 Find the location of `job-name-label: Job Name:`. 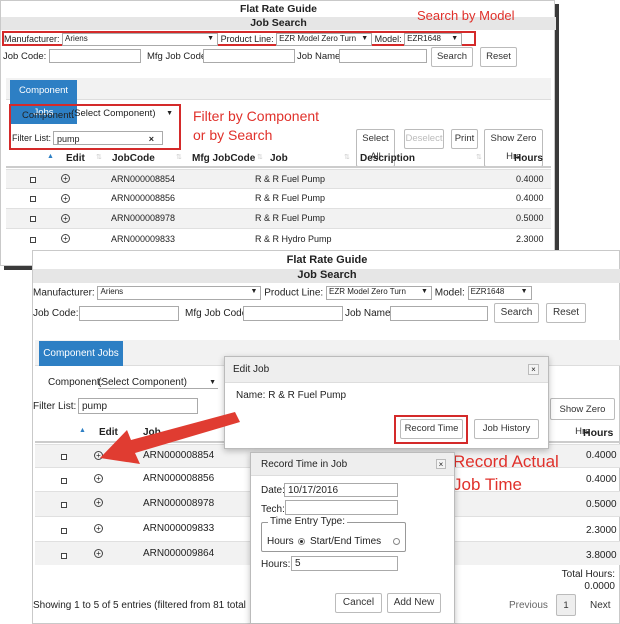

job-name-label: Job Name: is located at coordinates (369, 313).